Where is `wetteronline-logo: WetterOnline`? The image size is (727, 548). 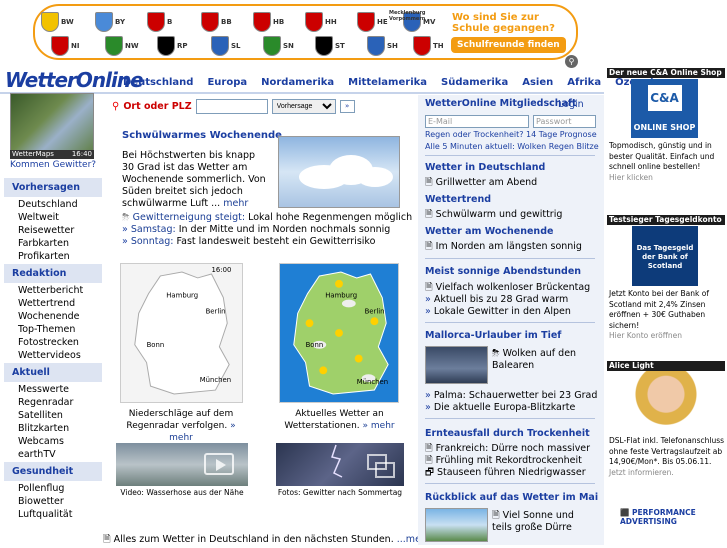
wetteronline-logo: WetterOnline is located at coordinates (74, 80).